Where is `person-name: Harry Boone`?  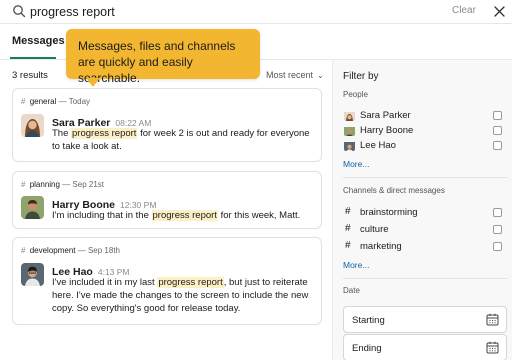
person-name: Harry Boone is located at coordinates (387, 130).